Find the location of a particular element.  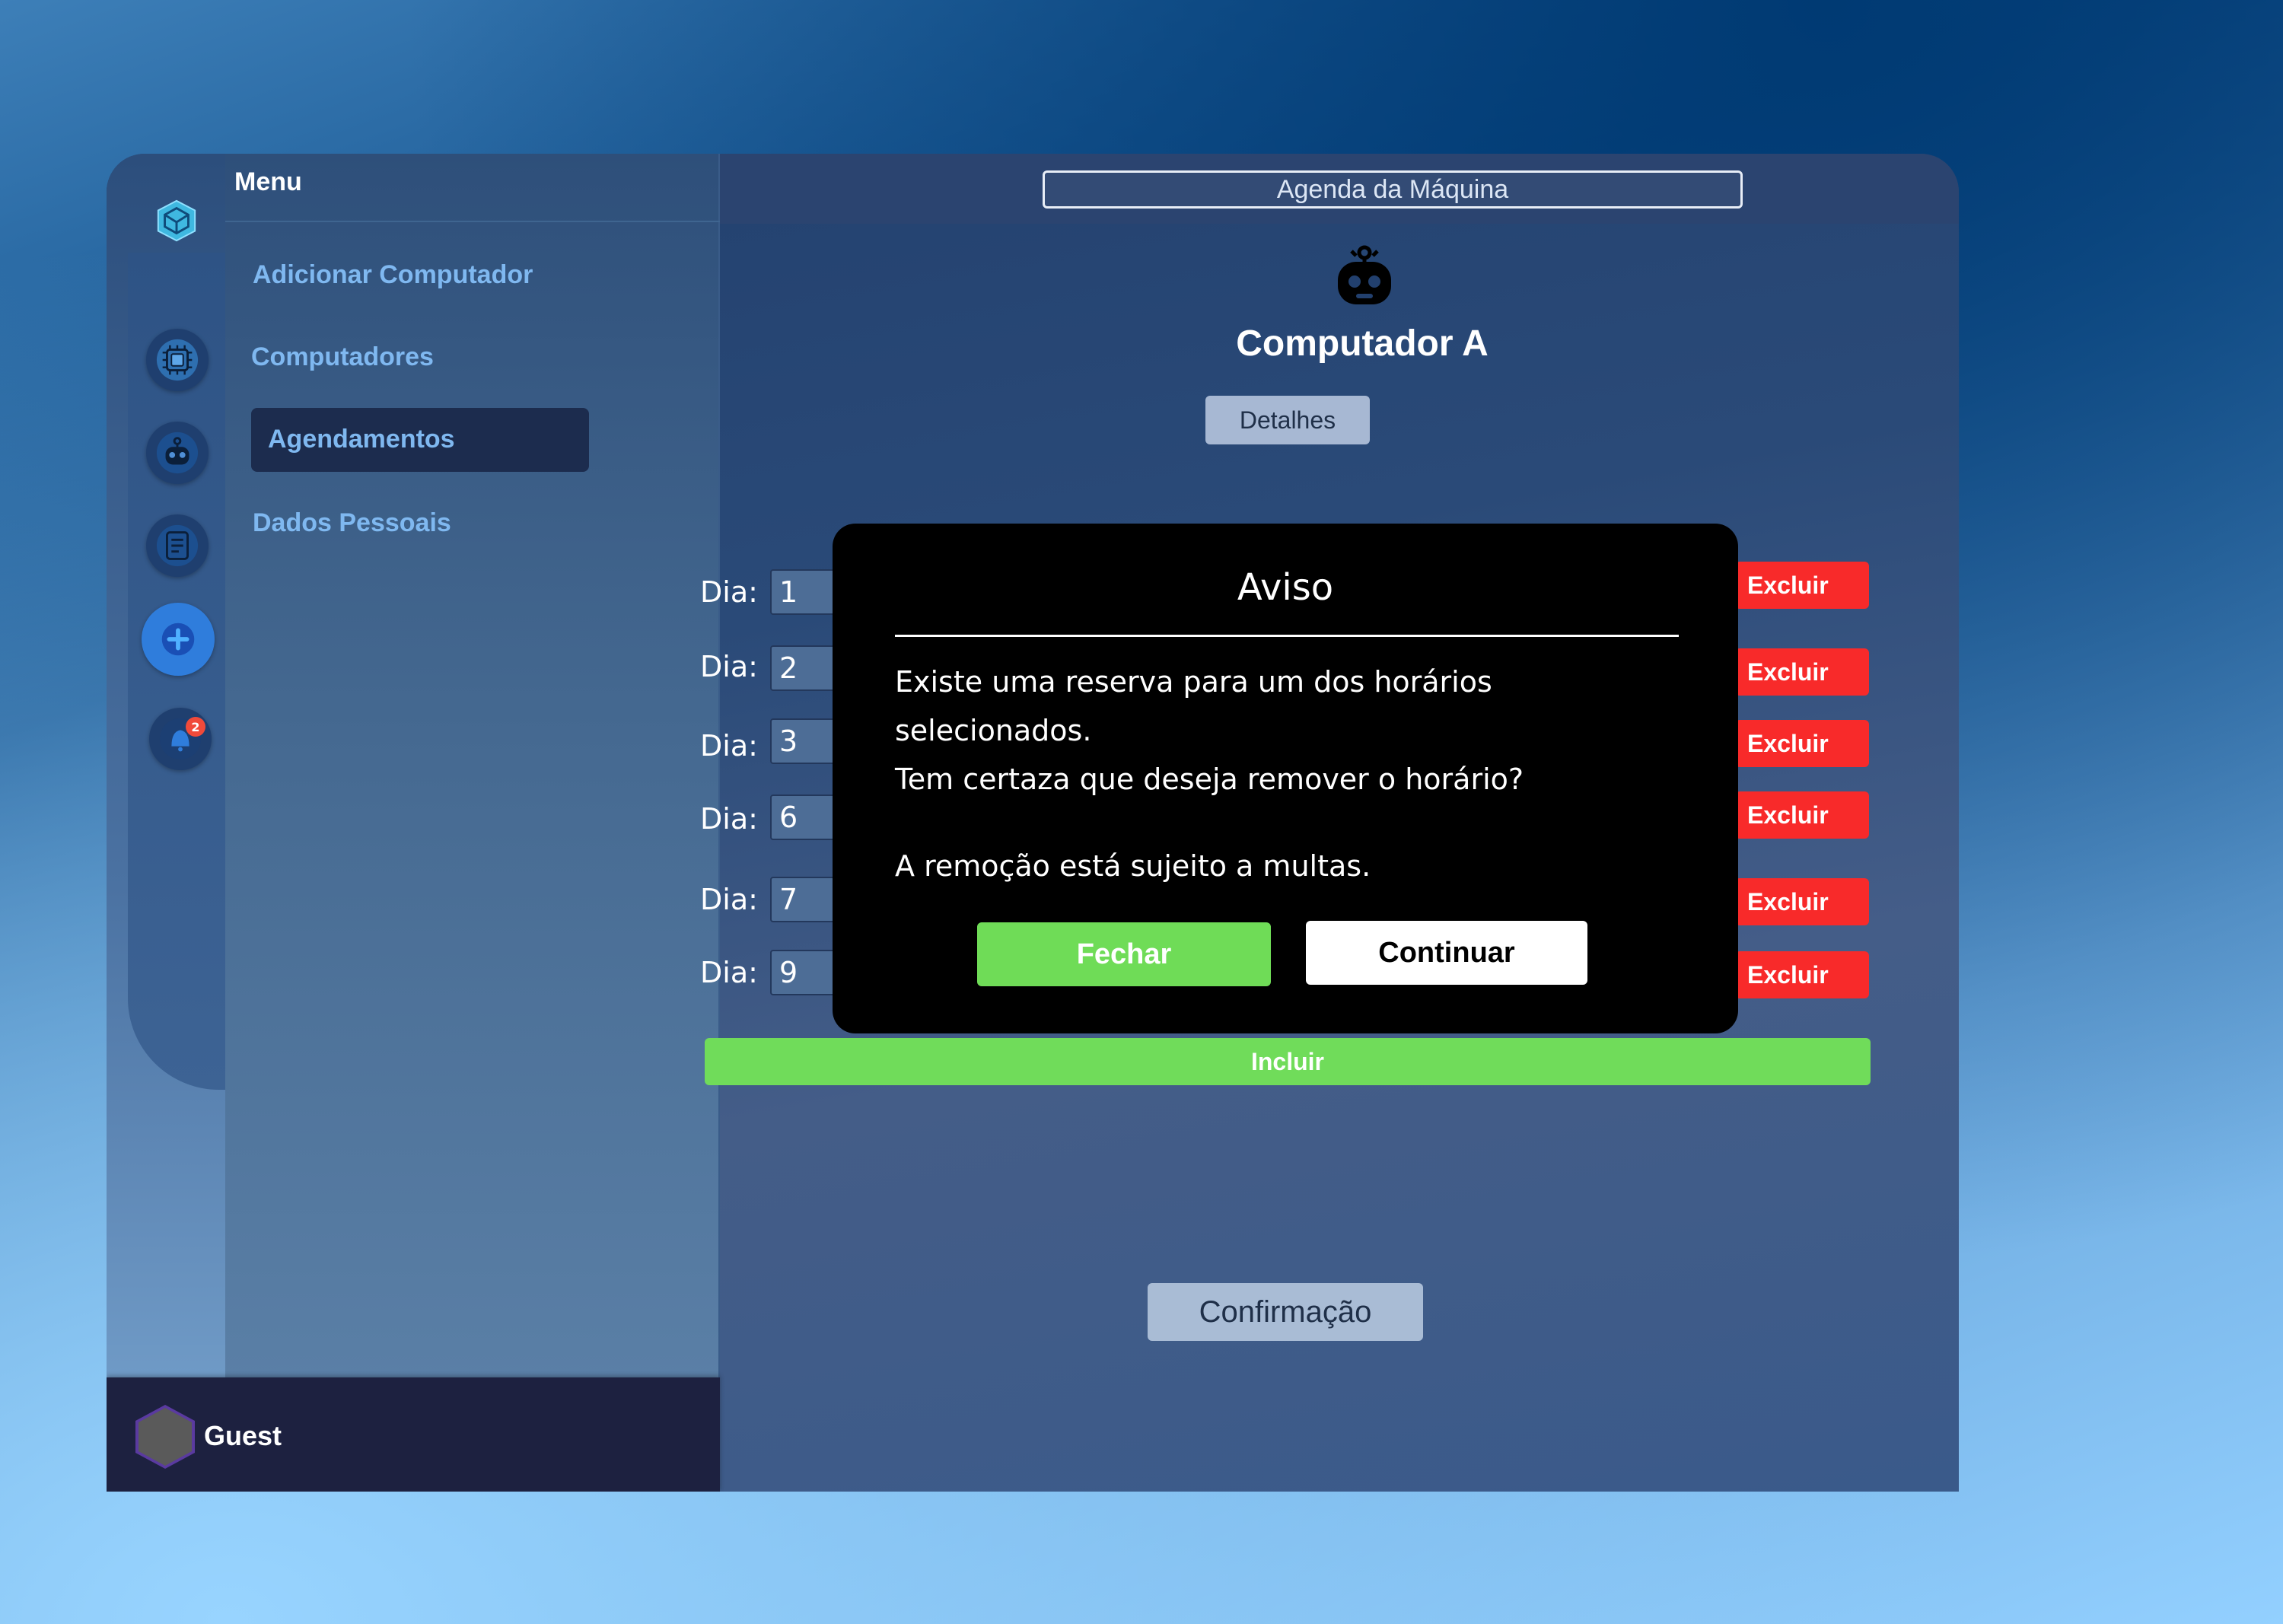

user-bar: Guest is located at coordinates (413, 1434).